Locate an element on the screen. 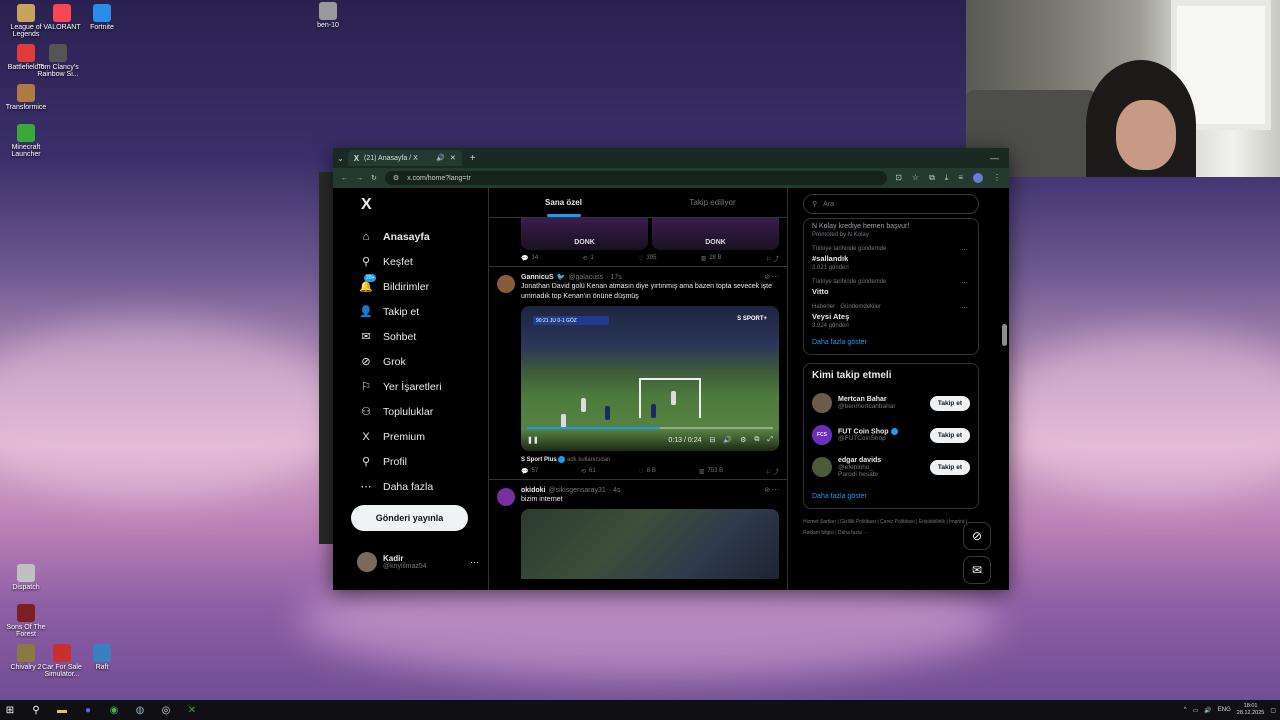 Image resolution: width=1280 pixels, height=720 pixels. minimize-icon: — is located at coordinates (994, 158).